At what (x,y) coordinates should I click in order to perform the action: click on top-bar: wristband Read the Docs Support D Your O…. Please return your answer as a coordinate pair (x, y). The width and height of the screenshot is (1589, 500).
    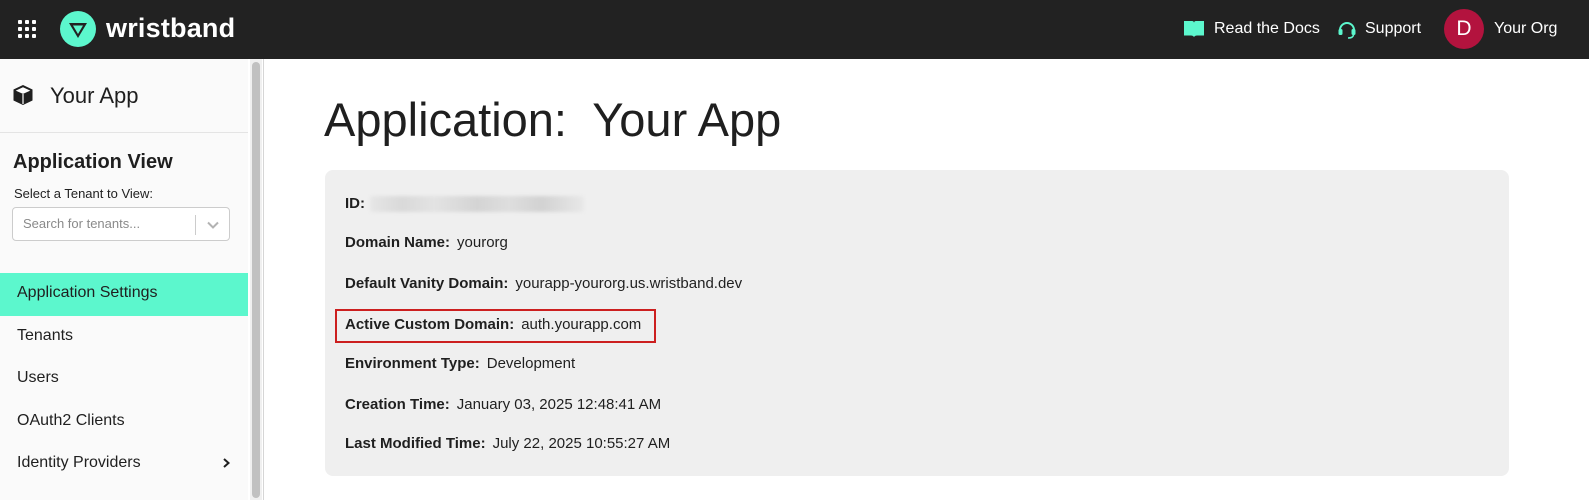
    Looking at the image, I should click on (794, 29).